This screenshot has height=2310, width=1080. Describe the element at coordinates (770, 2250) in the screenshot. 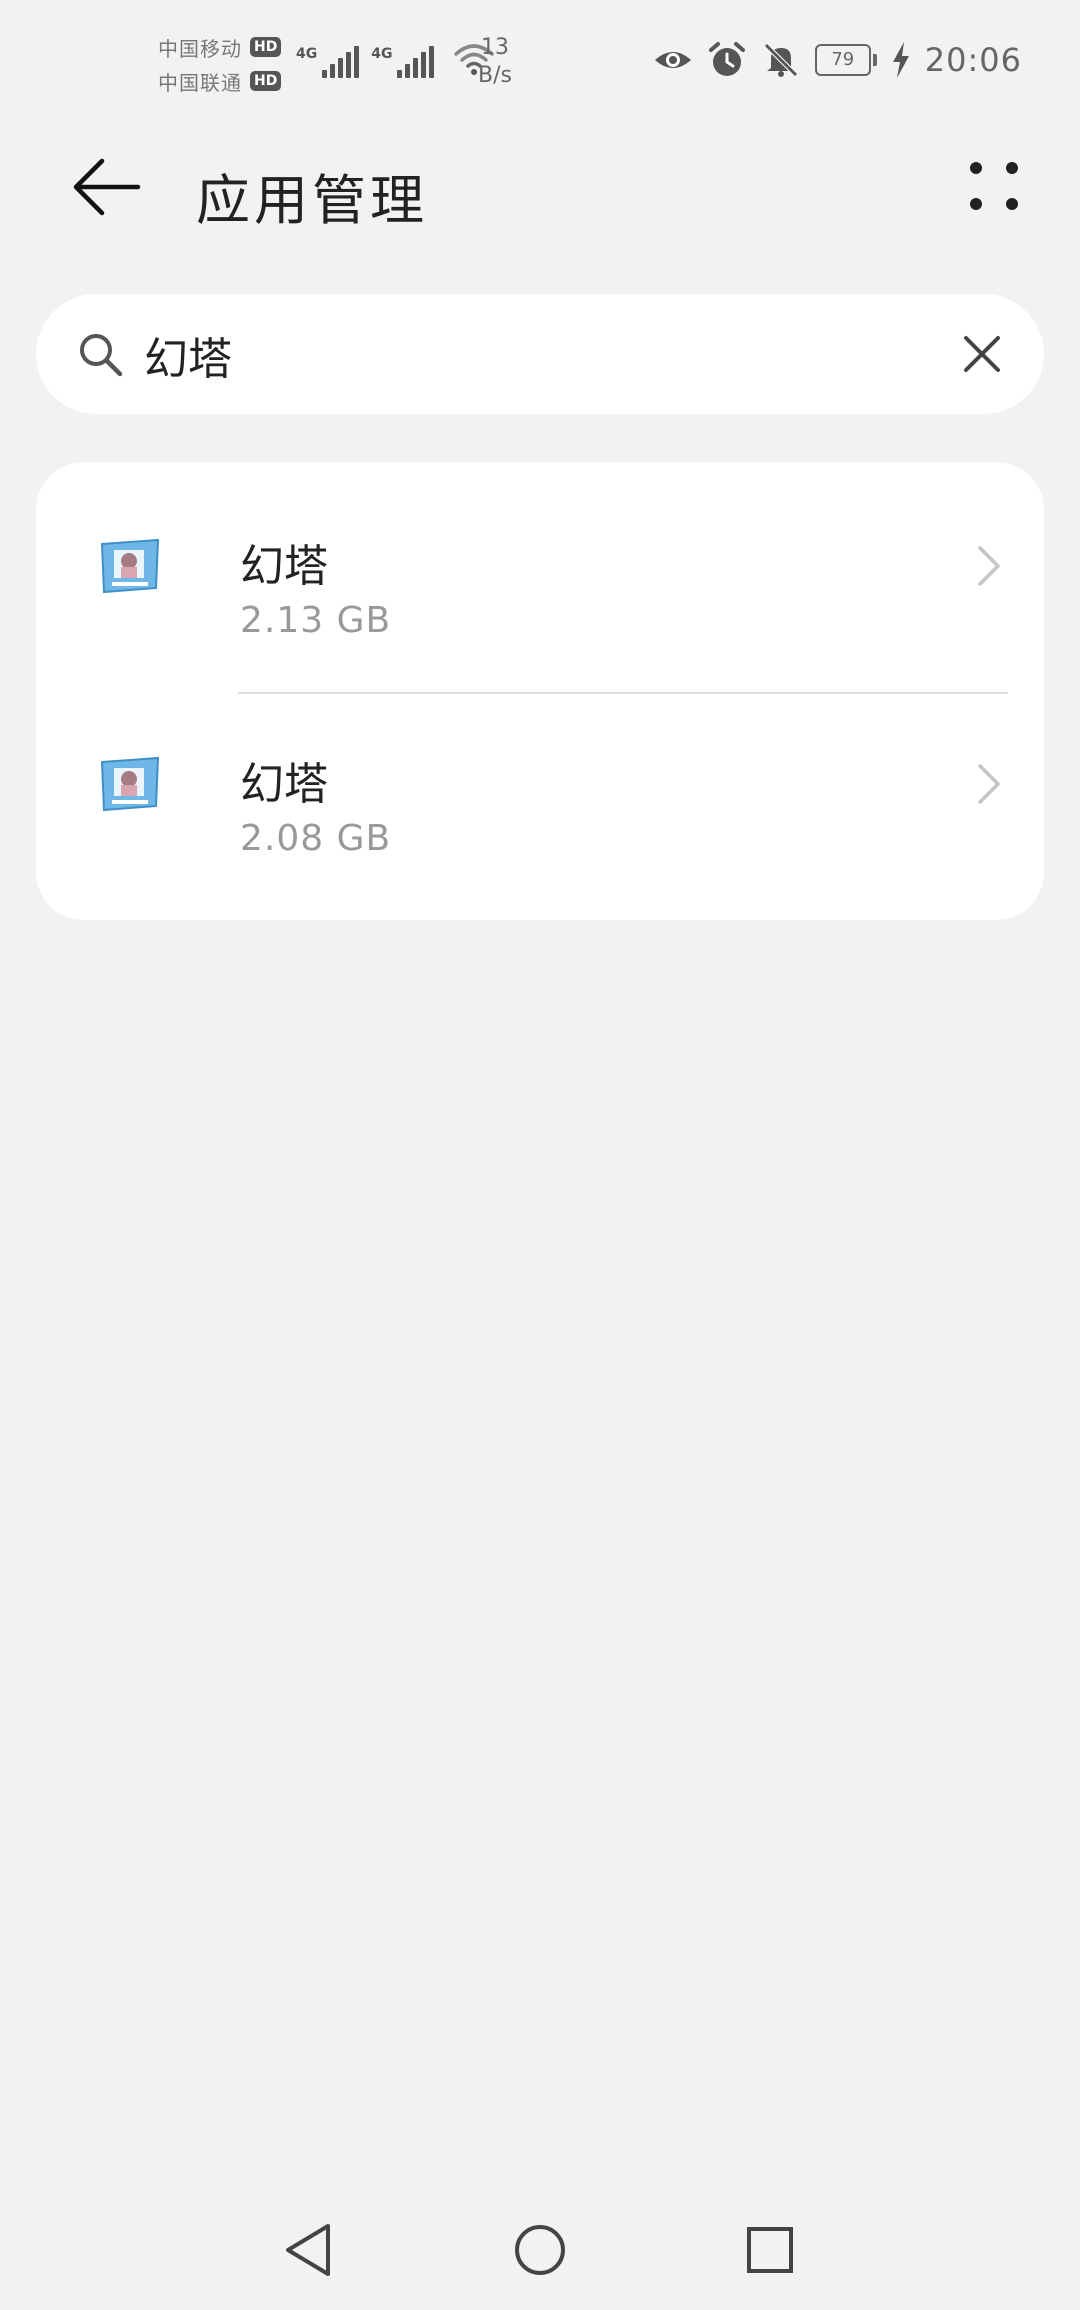

I see `nav-recent-icon` at that location.